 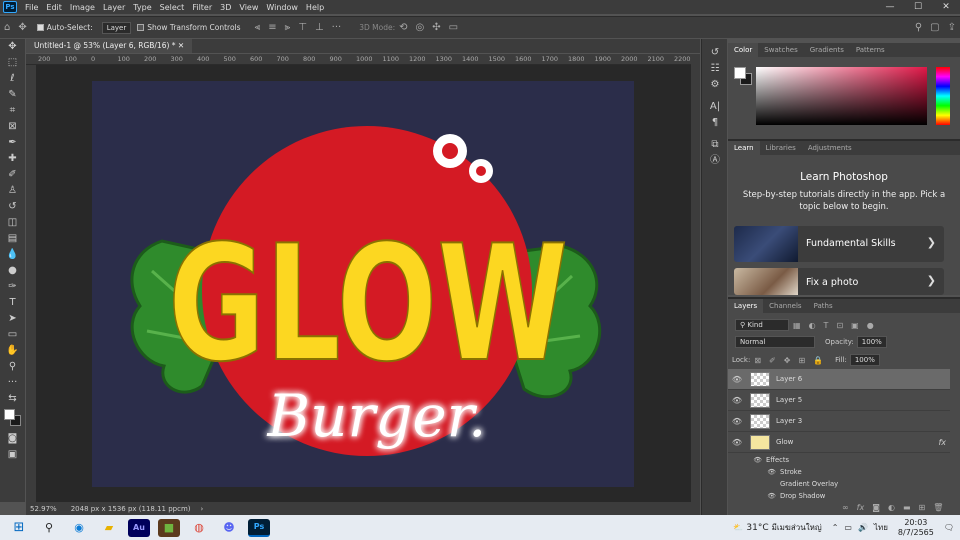 I want to click on minimize-button: —, so click(x=890, y=7).